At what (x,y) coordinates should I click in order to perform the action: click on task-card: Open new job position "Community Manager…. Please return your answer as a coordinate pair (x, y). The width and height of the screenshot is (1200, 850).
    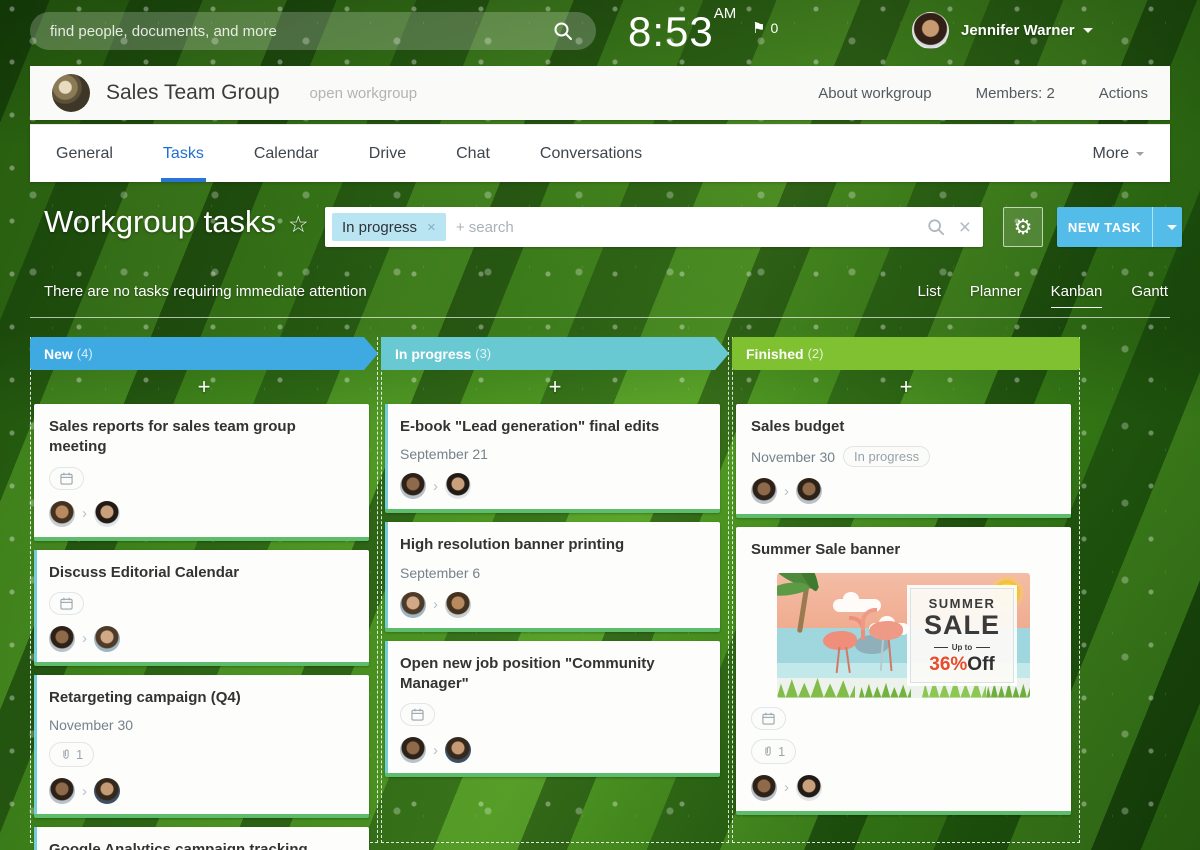
    Looking at the image, I should click on (552, 708).